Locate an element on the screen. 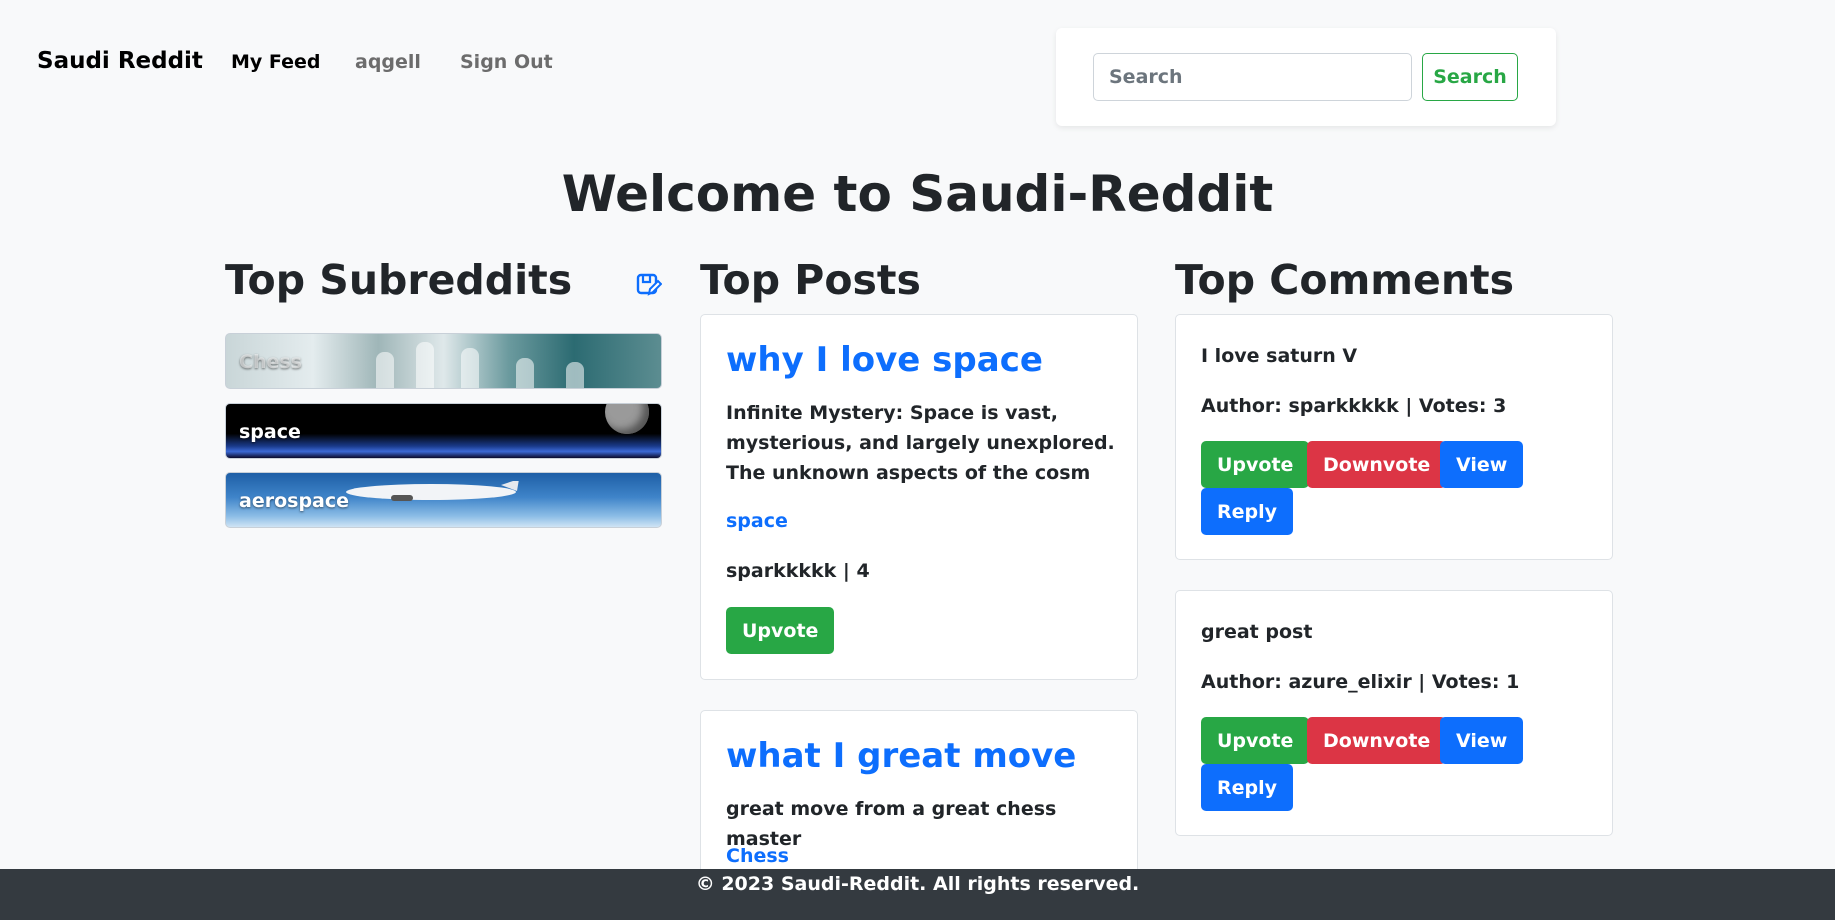 The image size is (1835, 920). comment-text: great post is located at coordinates (1257, 632).